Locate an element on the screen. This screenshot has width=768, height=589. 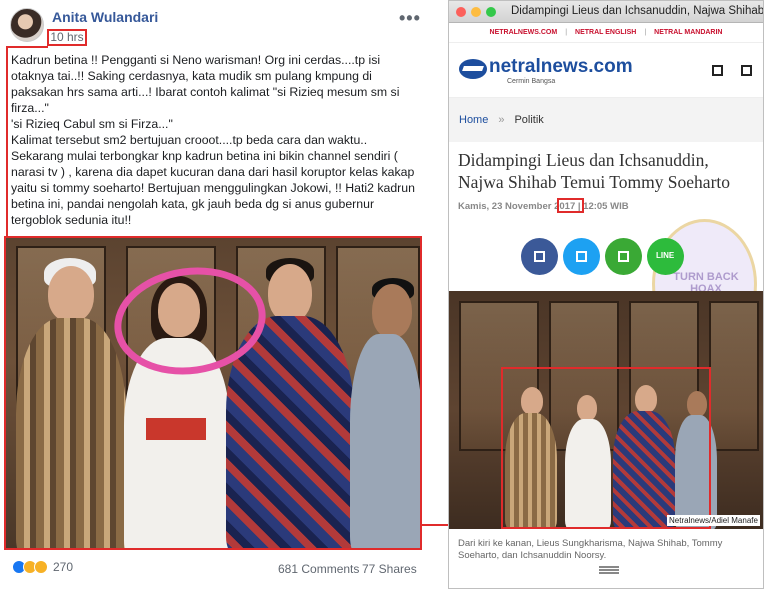
close-button is located at coordinates (461, 12).